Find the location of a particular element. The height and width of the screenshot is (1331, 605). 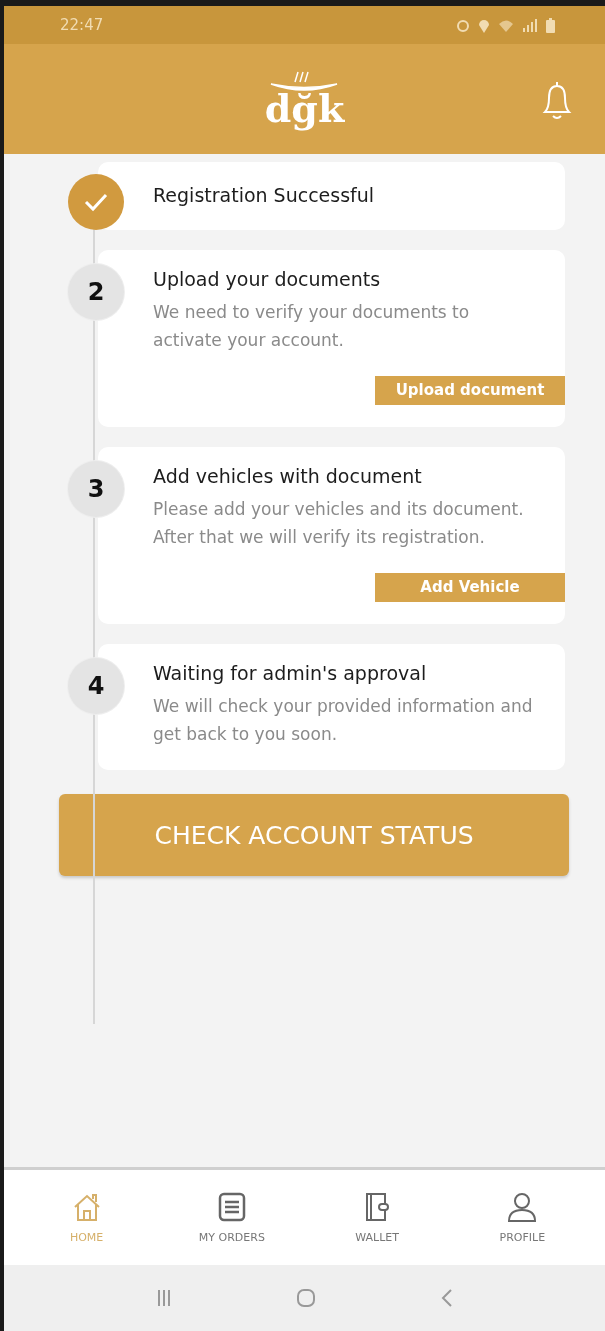

step-description: Please add your vehicles and its document. After that we will verify its registration. is located at coordinates (339, 523).